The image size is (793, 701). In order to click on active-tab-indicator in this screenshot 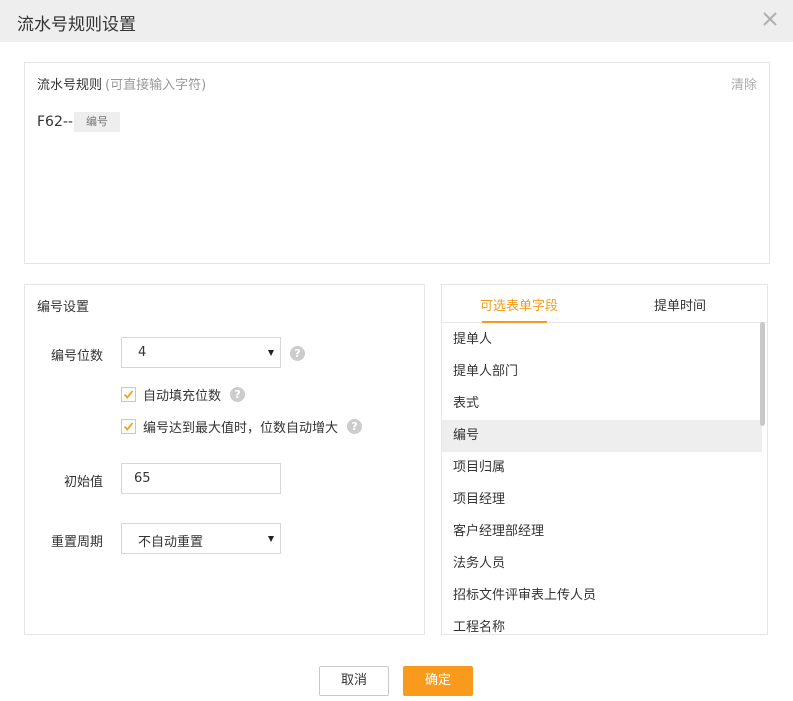, I will do `click(514, 322)`.